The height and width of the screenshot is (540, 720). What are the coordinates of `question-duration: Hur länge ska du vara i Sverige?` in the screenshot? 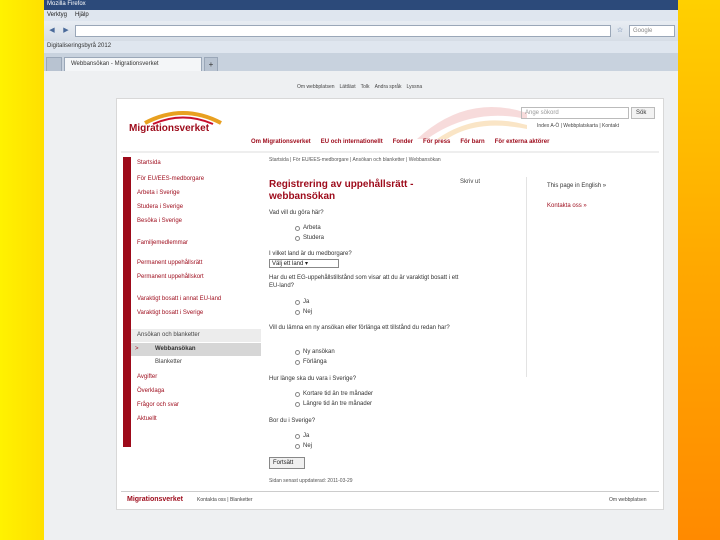 It's located at (313, 379).